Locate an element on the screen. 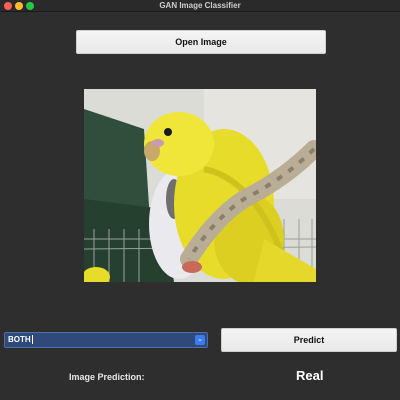 This screenshot has width=400, height=400. predict-button: Predict is located at coordinates (309, 340).